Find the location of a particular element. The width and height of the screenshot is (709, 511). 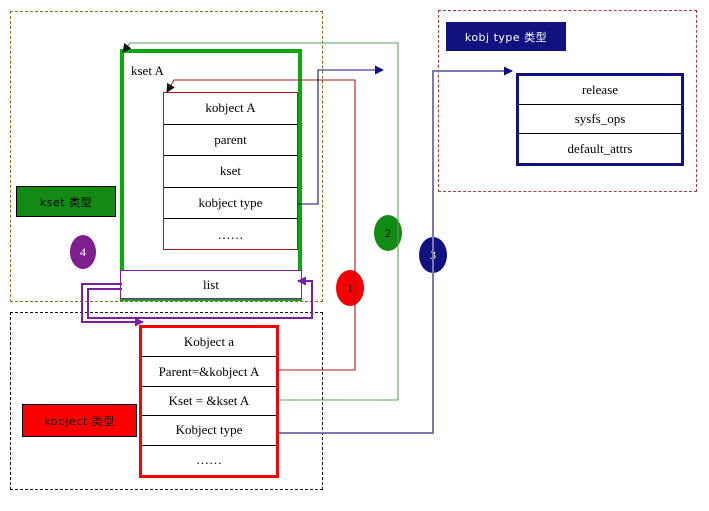

legend-kobject-label: kobject 类型 is located at coordinates (79, 421).